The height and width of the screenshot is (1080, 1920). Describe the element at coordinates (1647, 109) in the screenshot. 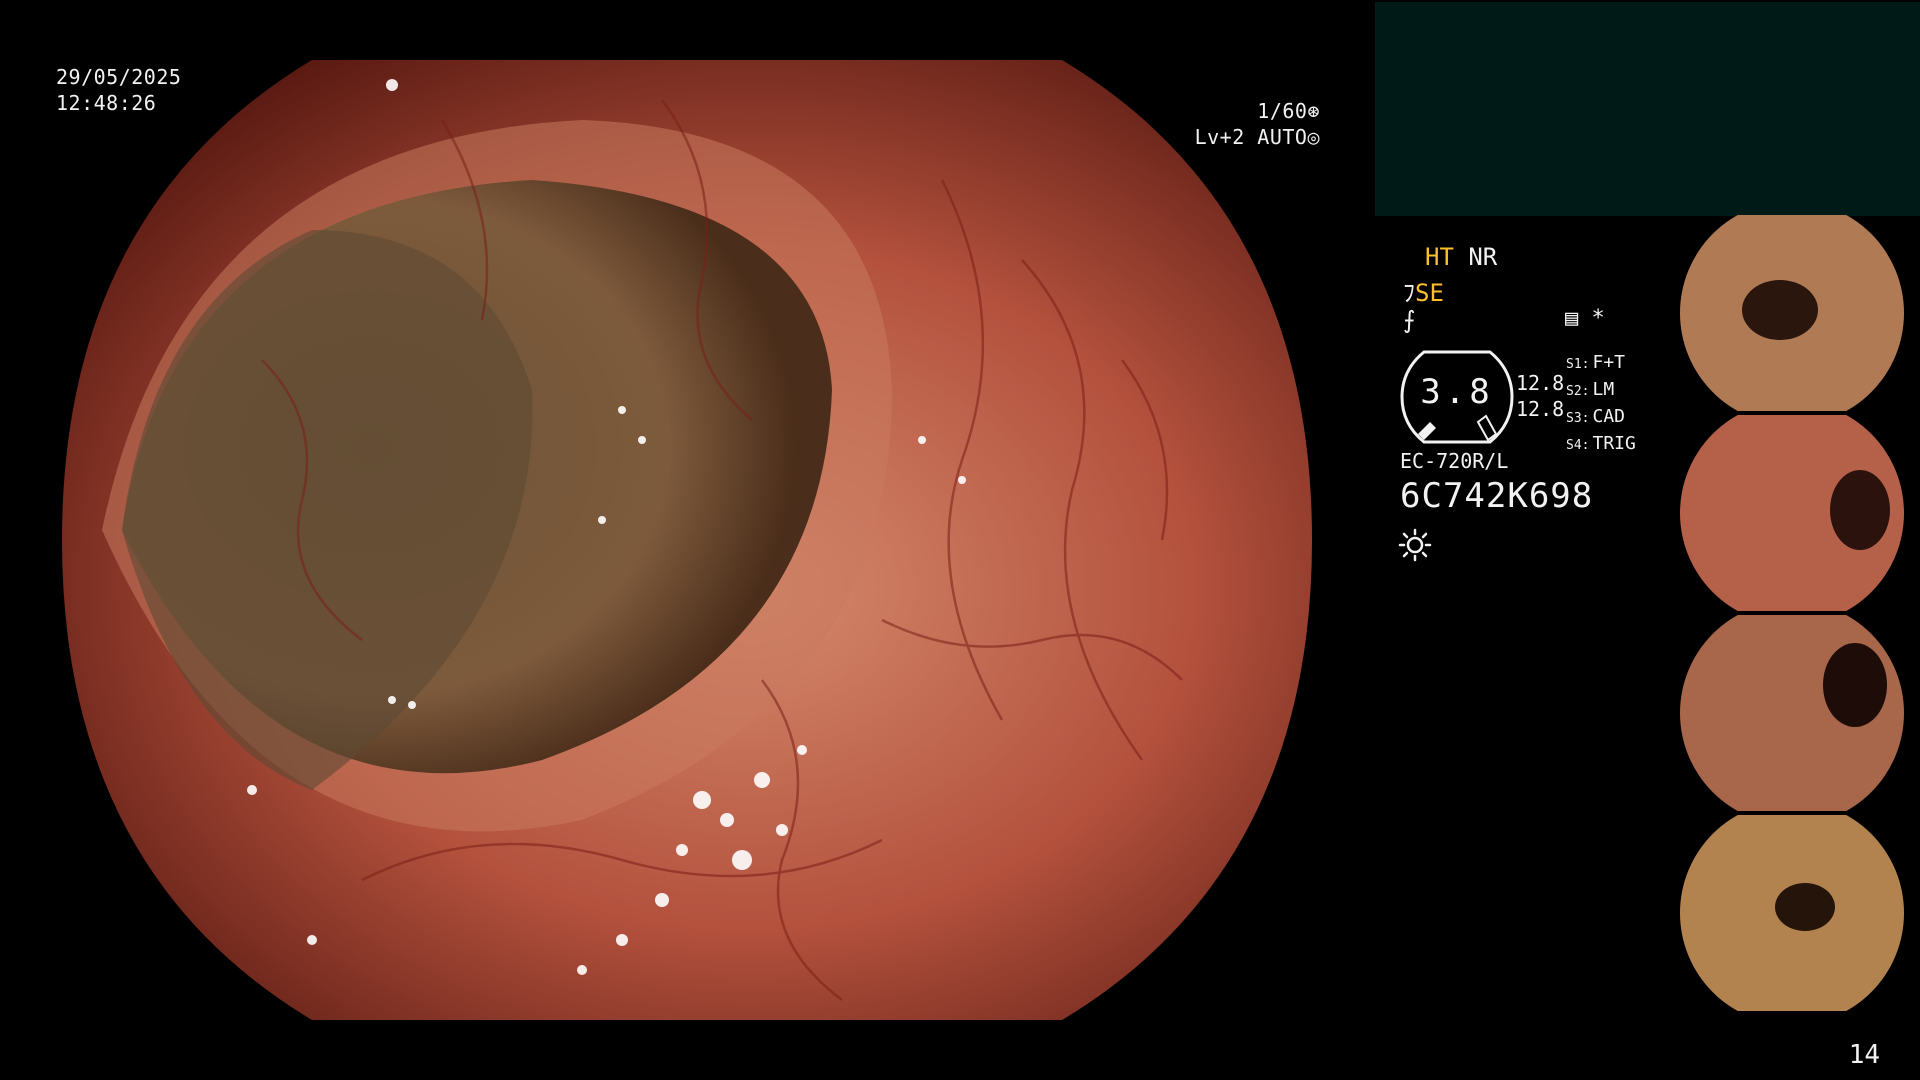

I see `patient-info-box` at that location.